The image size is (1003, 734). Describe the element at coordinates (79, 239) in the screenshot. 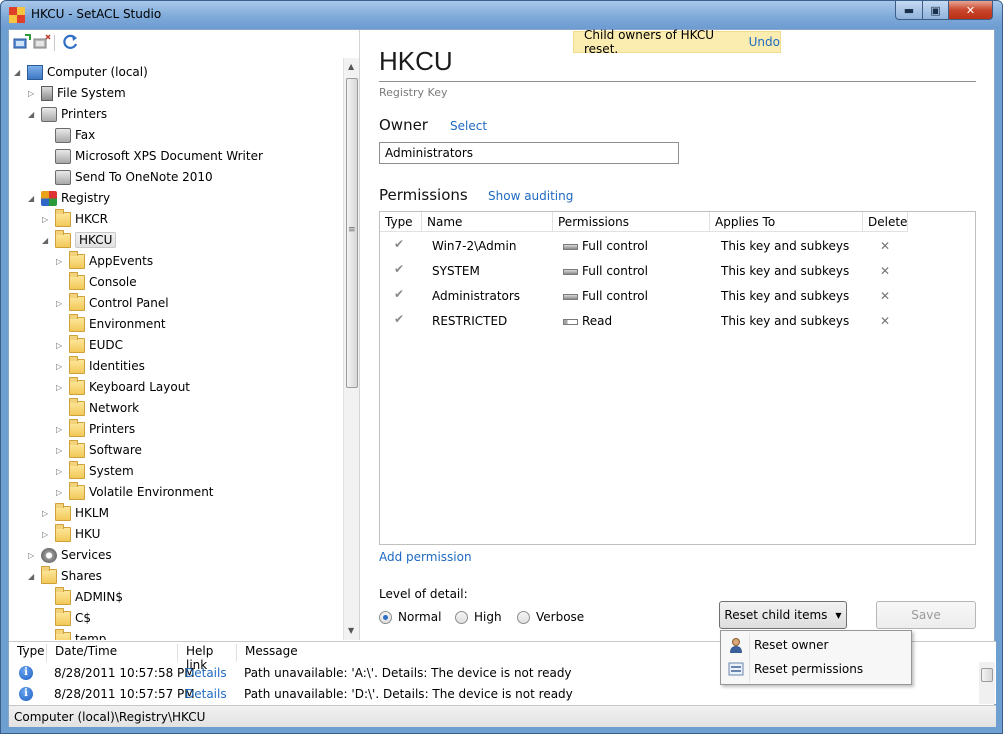

I see `tree-node: ◢ HKCU` at that location.